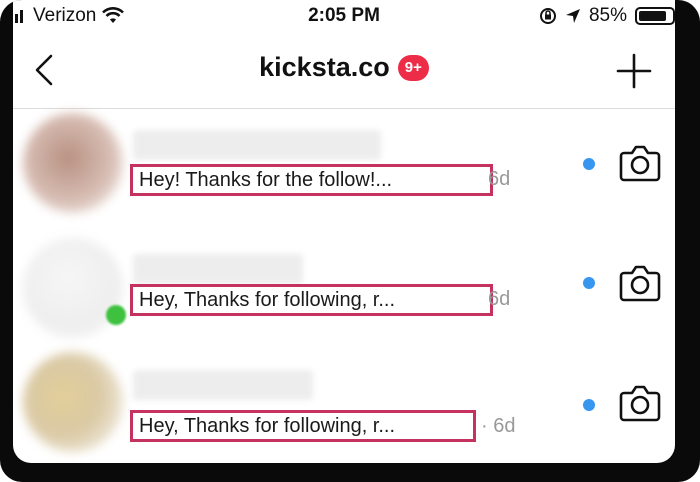  Describe the element at coordinates (655, 16) in the screenshot. I see `battery-icon` at that location.